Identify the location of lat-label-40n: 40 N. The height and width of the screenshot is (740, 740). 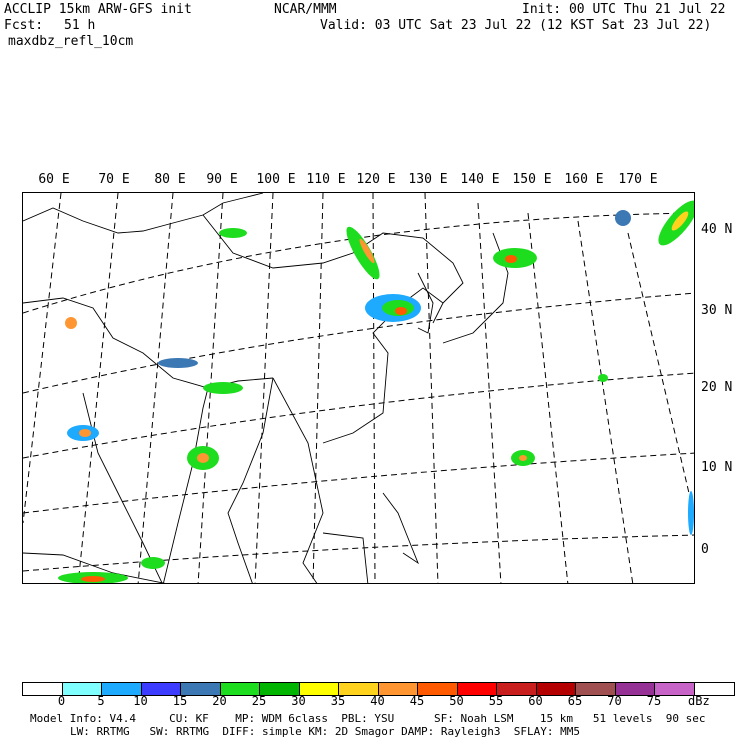
(717, 229).